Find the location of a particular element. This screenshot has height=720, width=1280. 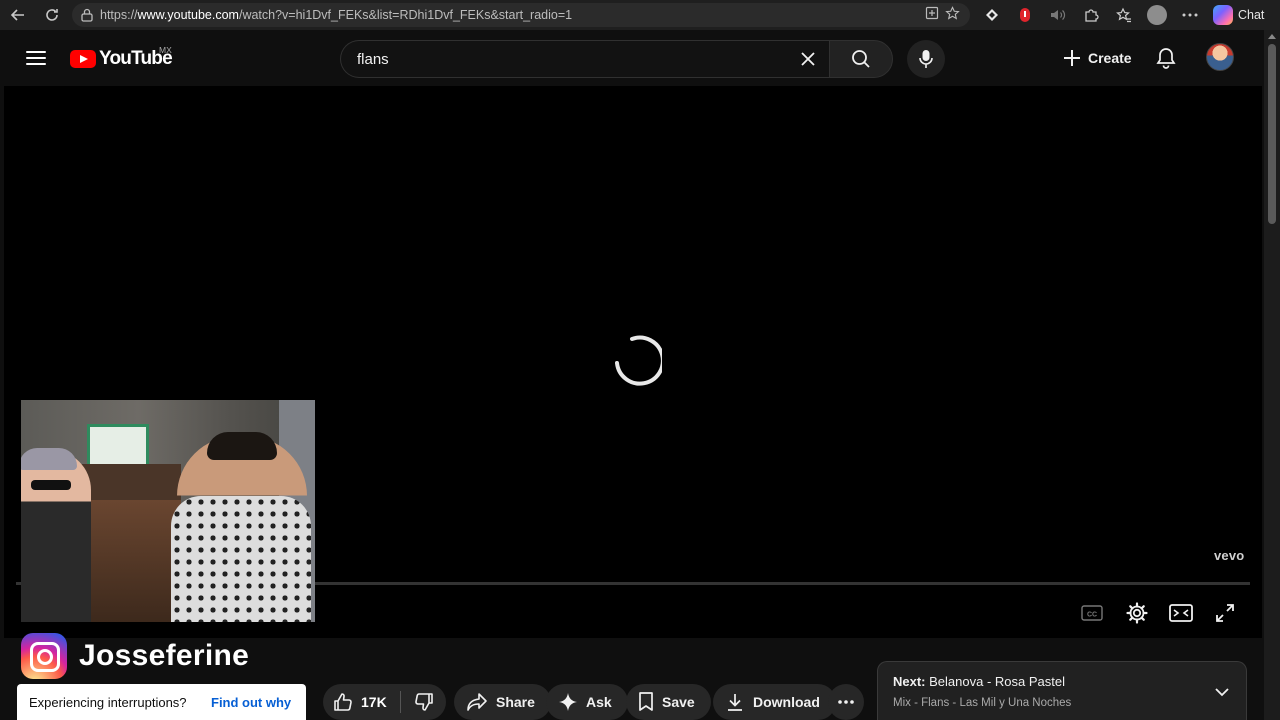

thumbs-up-icon is located at coordinates (343, 702).